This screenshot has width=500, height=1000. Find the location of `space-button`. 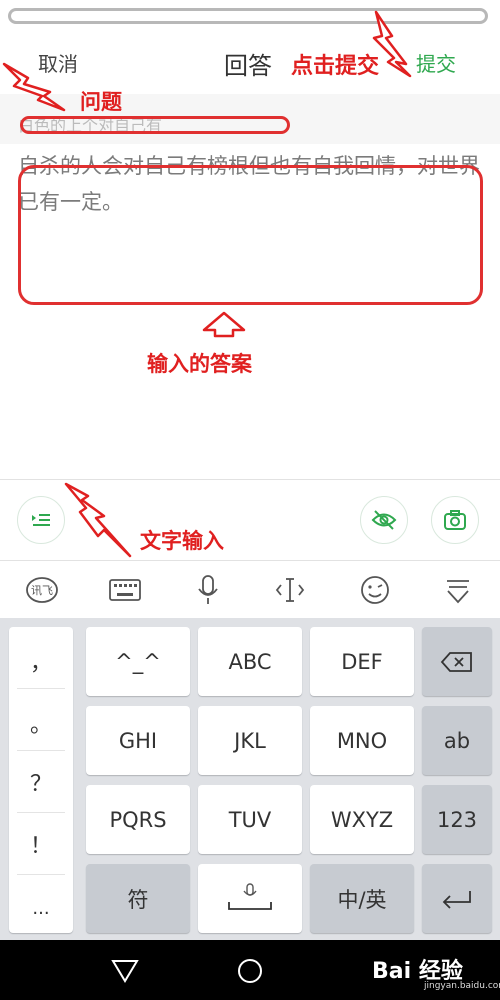

space-button is located at coordinates (250, 898).